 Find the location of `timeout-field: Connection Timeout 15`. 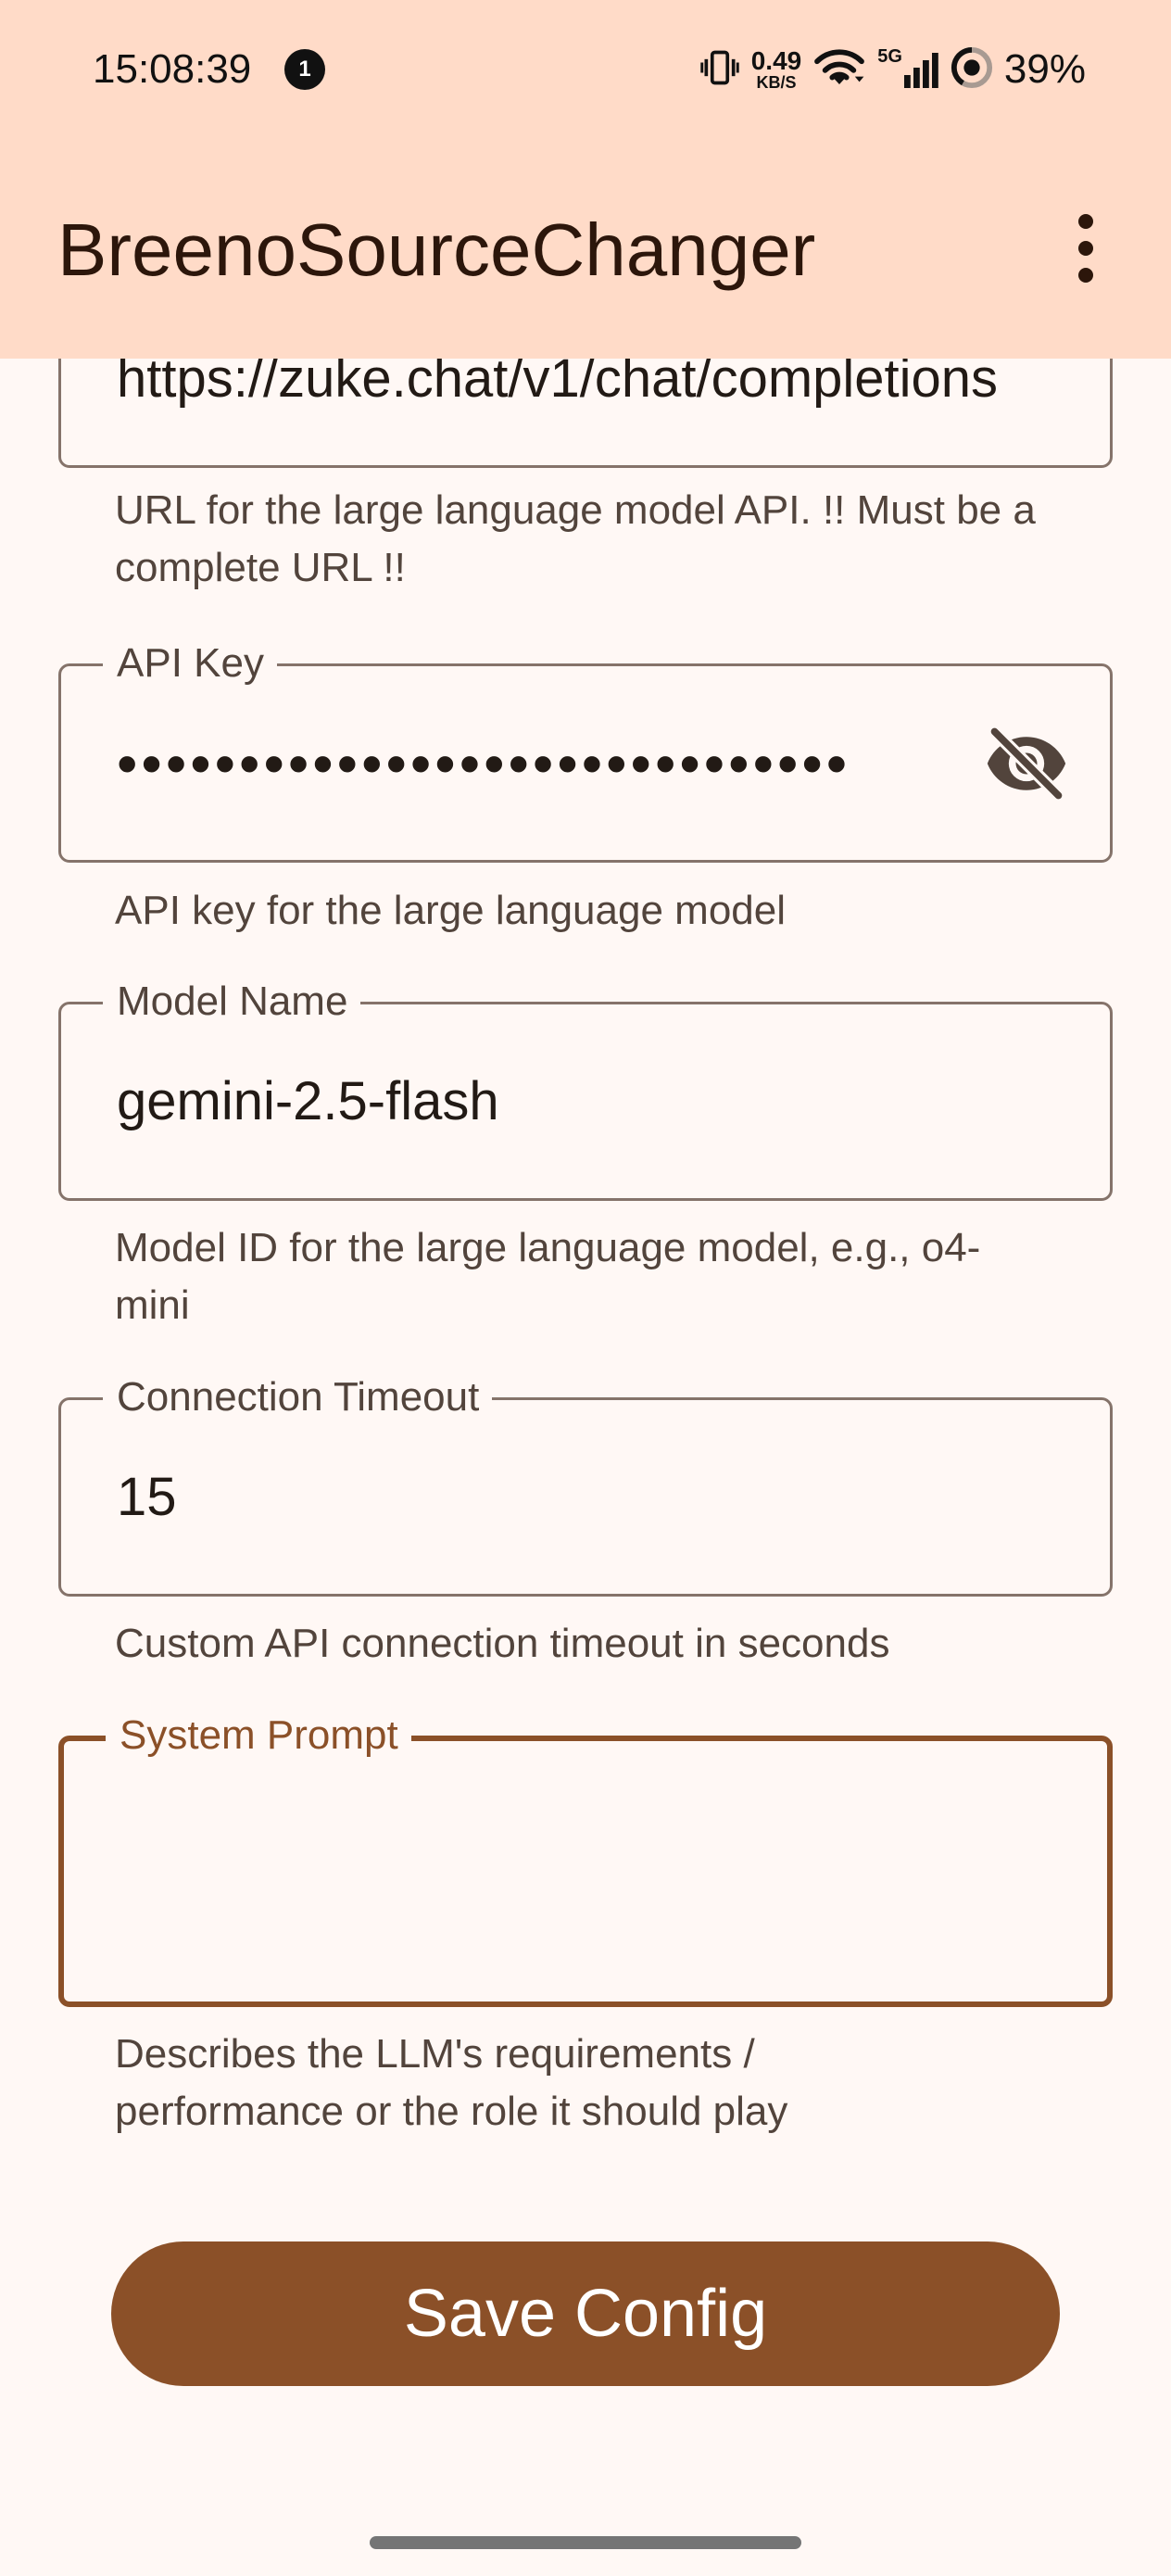

timeout-field: Connection Timeout 15 is located at coordinates (585, 1484).